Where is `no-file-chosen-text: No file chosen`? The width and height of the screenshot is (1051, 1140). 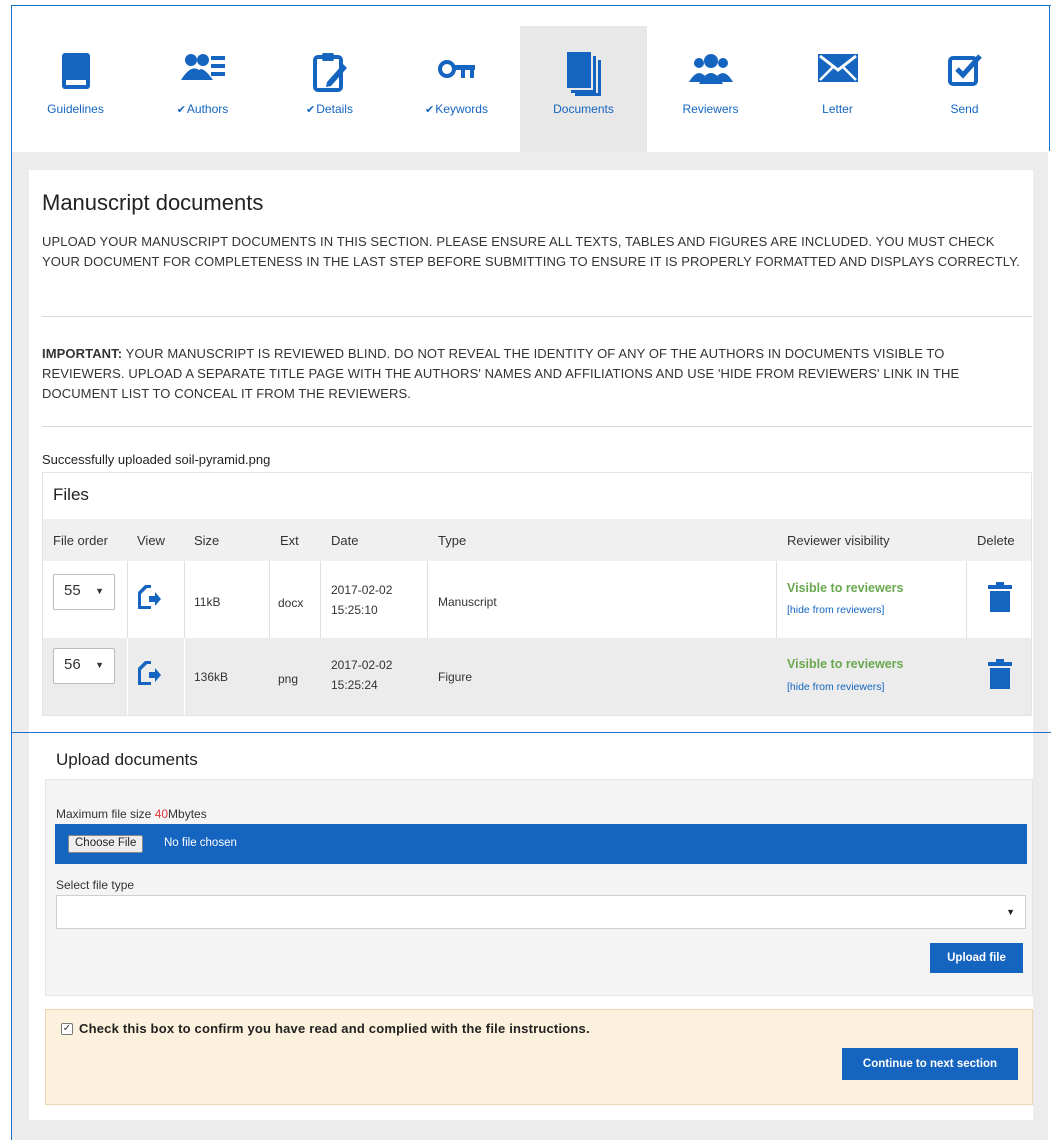
no-file-chosen-text: No file chosen is located at coordinates (200, 843).